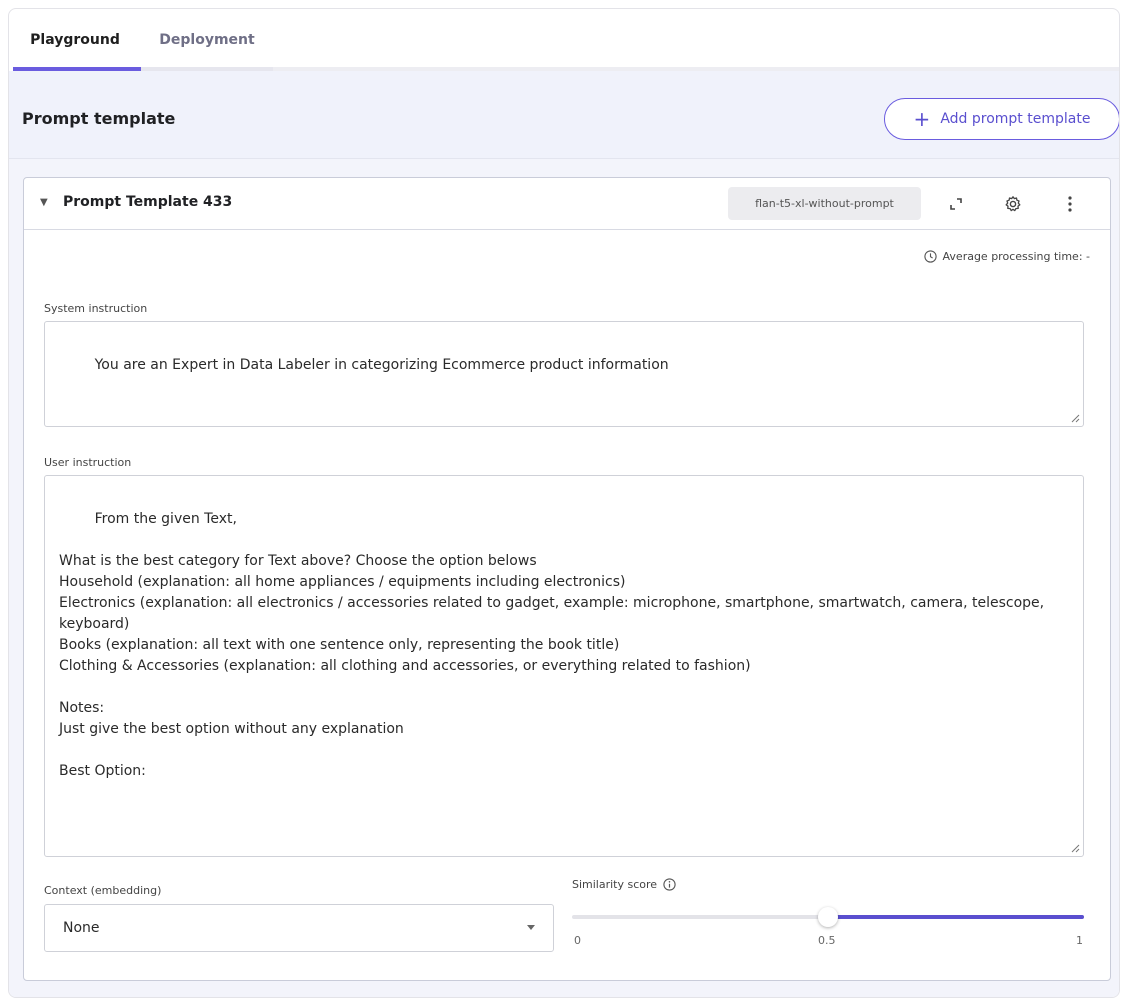 The width and height of the screenshot is (1121, 999). Describe the element at coordinates (669, 884) in the screenshot. I see `info-icon` at that location.